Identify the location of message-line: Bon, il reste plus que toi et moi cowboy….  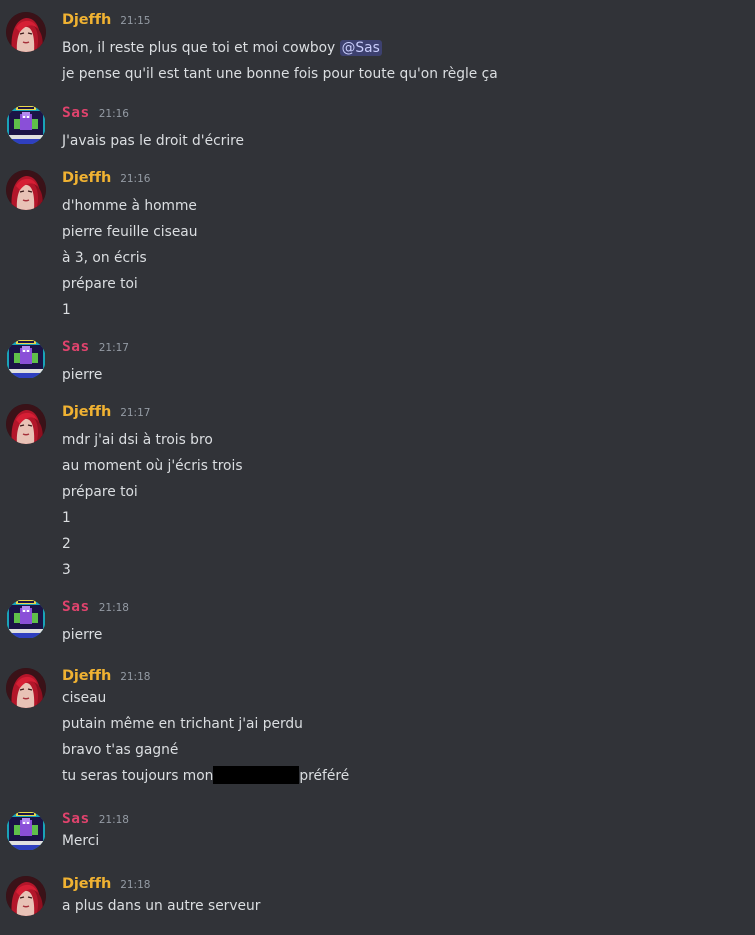
(222, 48).